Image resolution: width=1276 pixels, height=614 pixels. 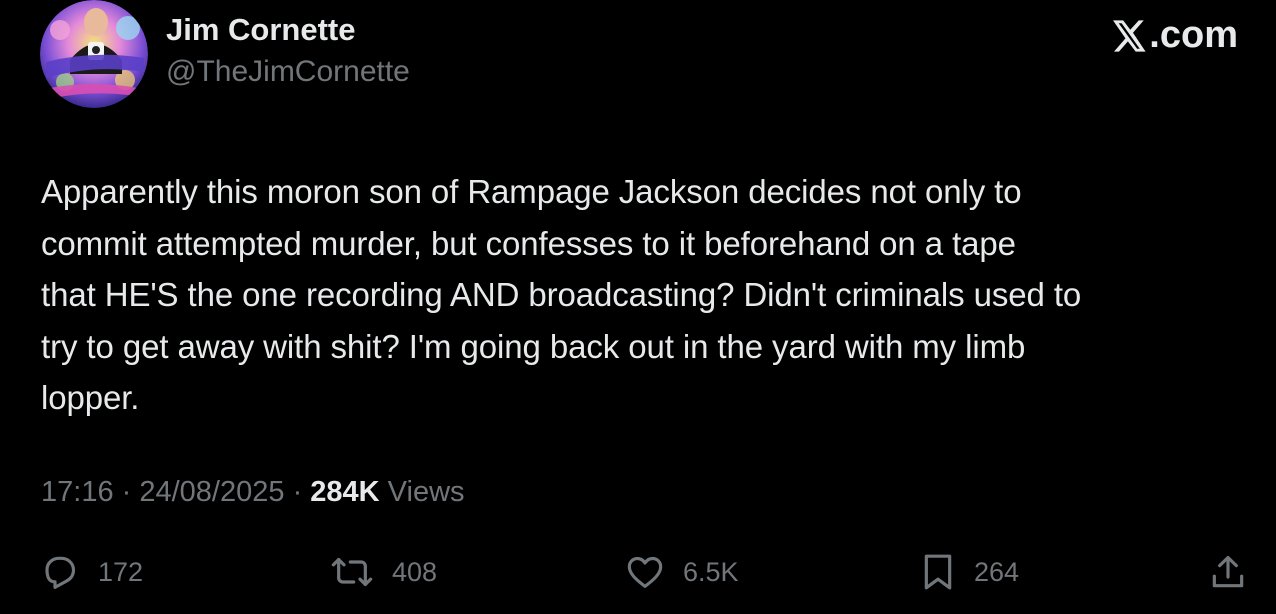 I want to click on share-icon, so click(x=1228, y=571).